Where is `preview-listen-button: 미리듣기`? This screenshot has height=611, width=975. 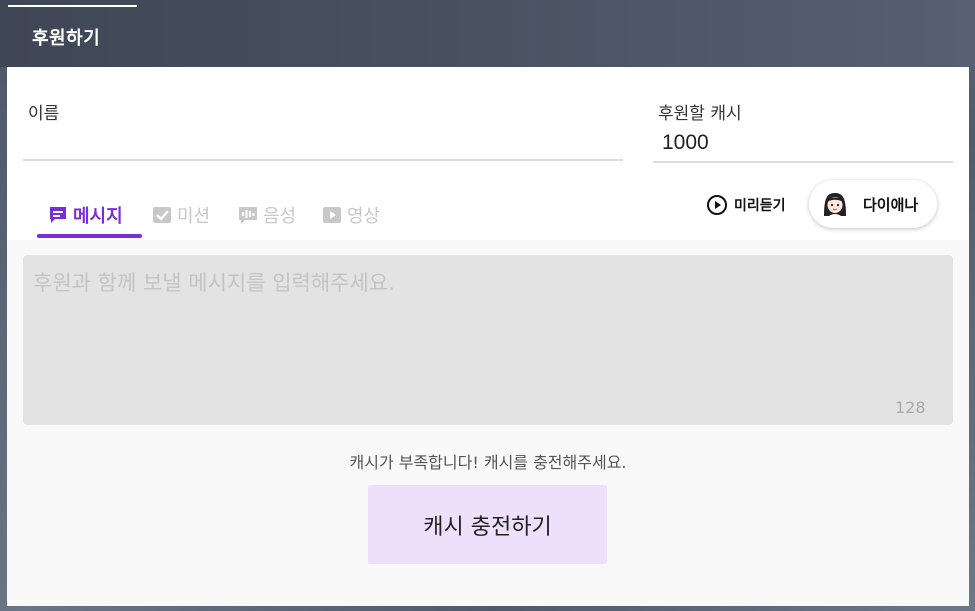 preview-listen-button: 미리듣기 is located at coordinates (746, 205).